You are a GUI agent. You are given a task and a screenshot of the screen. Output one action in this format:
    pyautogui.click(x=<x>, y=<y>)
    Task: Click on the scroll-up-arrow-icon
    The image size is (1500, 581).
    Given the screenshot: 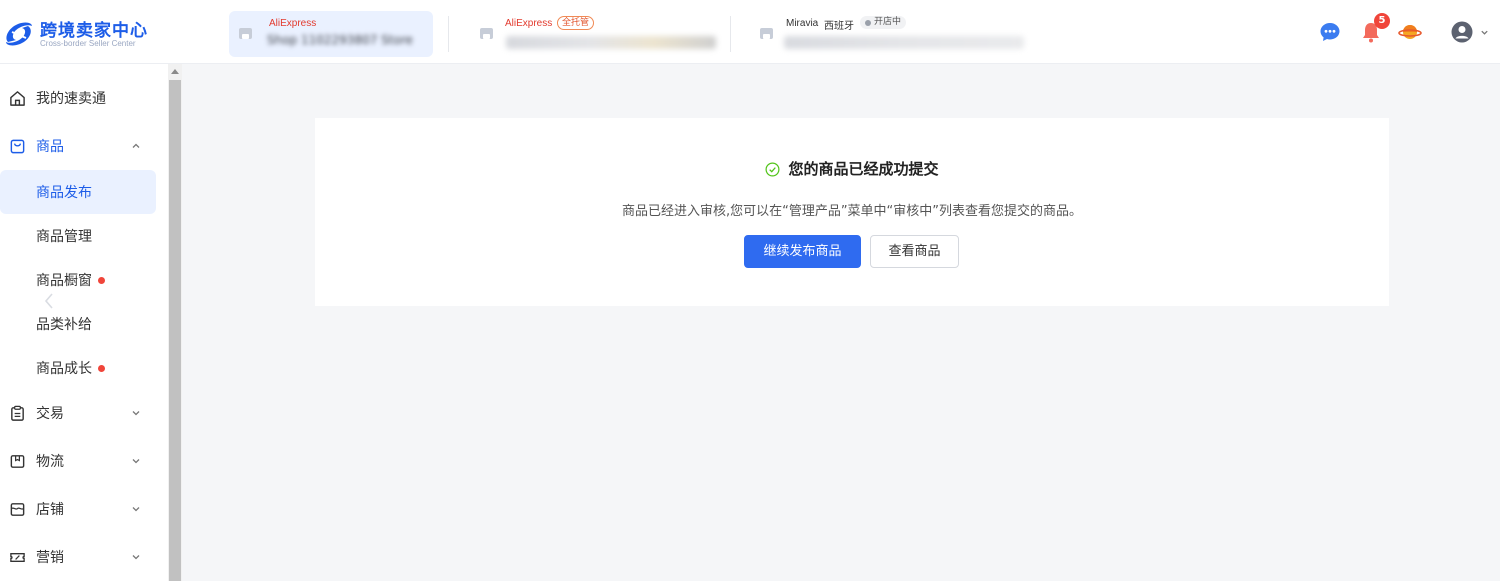 What is the action you would take?
    pyautogui.click(x=175, y=71)
    